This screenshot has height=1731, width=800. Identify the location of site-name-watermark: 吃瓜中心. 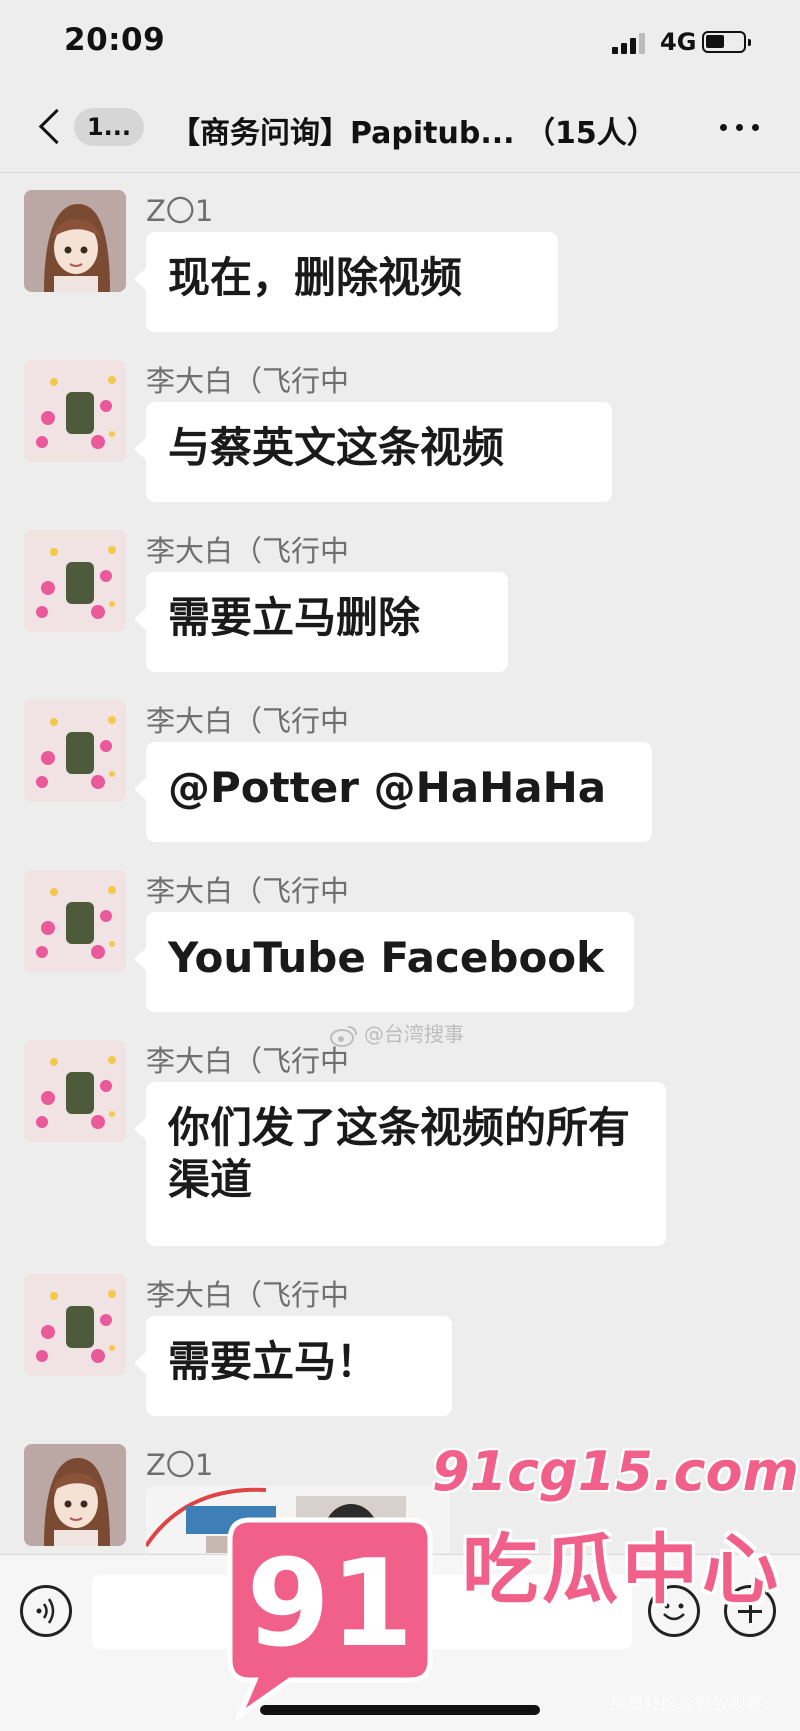
(622, 1569).